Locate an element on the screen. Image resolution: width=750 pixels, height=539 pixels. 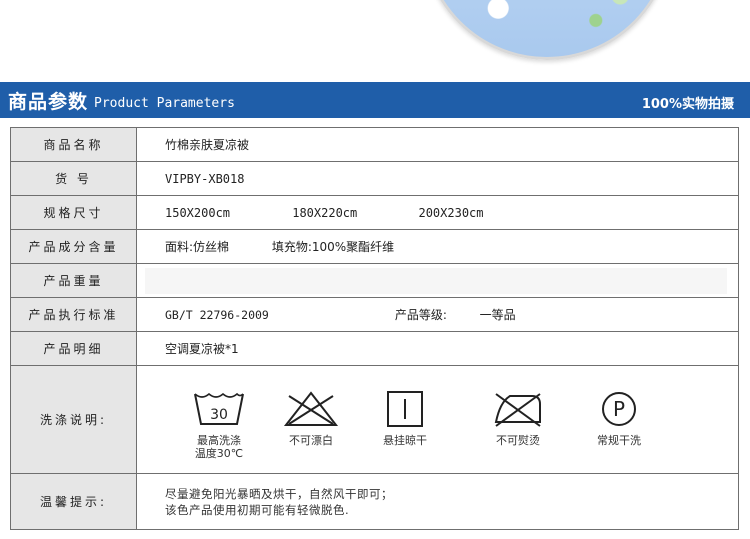
table-row: 规格尺寸 150X200cm 180X220cm 200X230cm is located at coordinates (374, 212).